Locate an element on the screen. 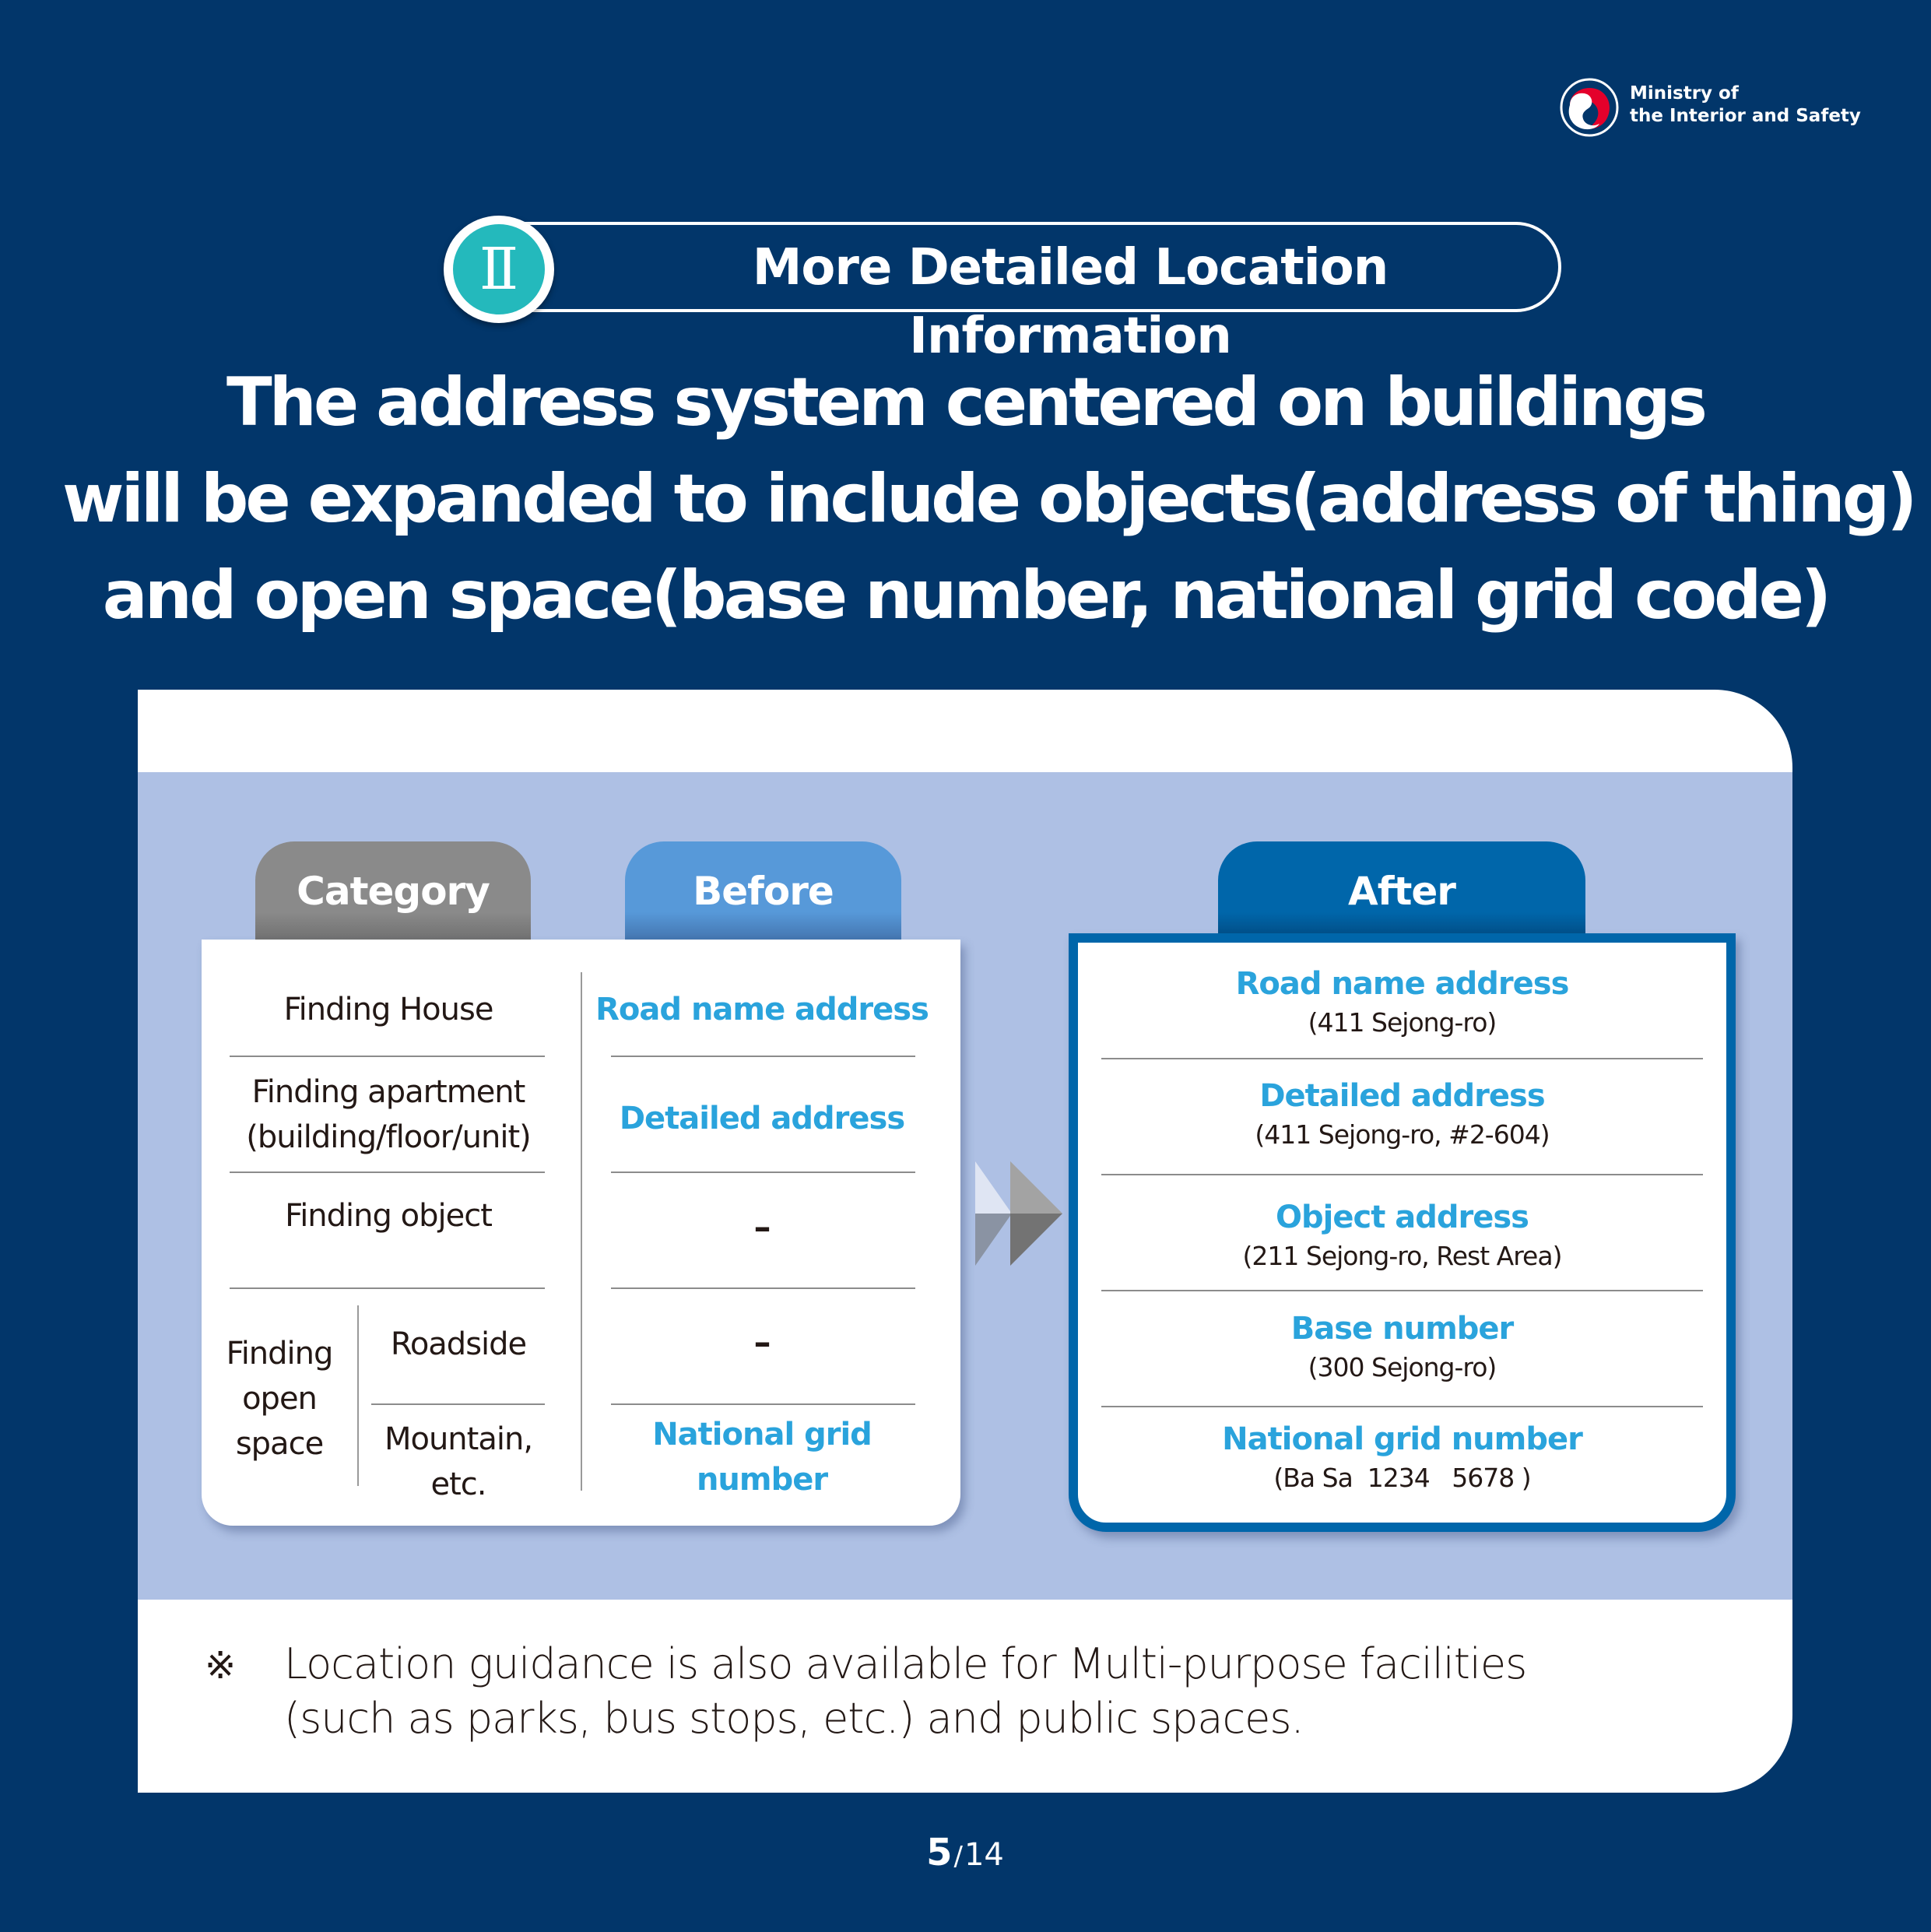  category-mountain-line1: Mountain, is located at coordinates (458, 1439).